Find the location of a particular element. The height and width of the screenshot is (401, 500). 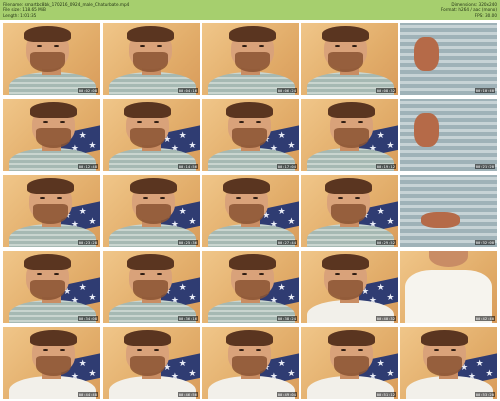

thumbnail: ★★★★00:27:44 is located at coordinates (250, 211).